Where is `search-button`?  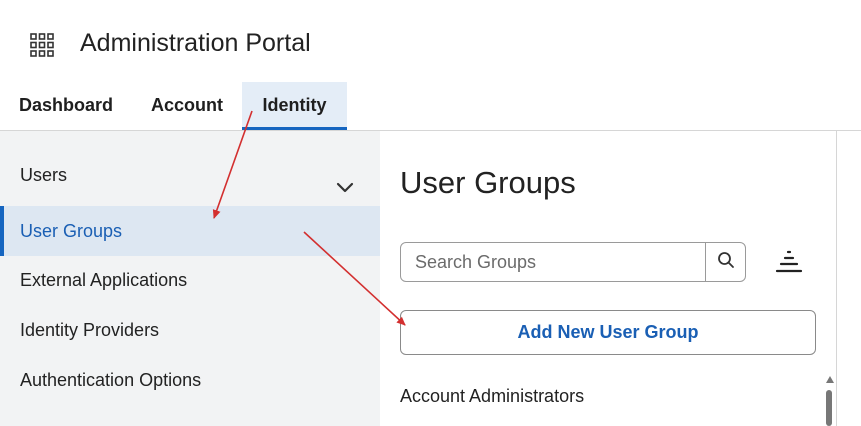
search-button is located at coordinates (725, 262).